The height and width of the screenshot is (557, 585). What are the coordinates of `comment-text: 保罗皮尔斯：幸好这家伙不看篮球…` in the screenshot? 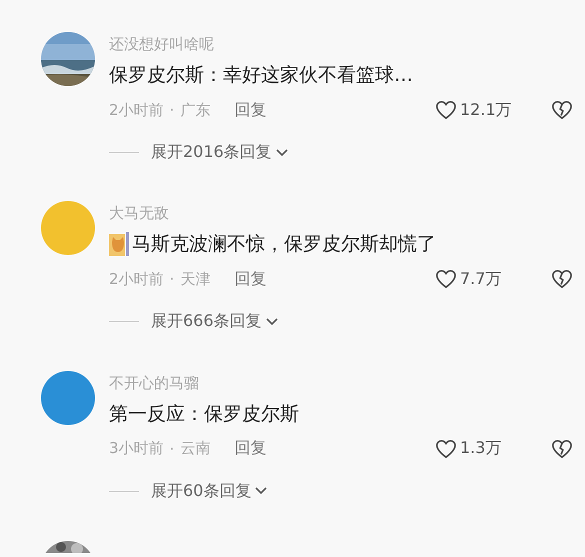 It's located at (261, 75).